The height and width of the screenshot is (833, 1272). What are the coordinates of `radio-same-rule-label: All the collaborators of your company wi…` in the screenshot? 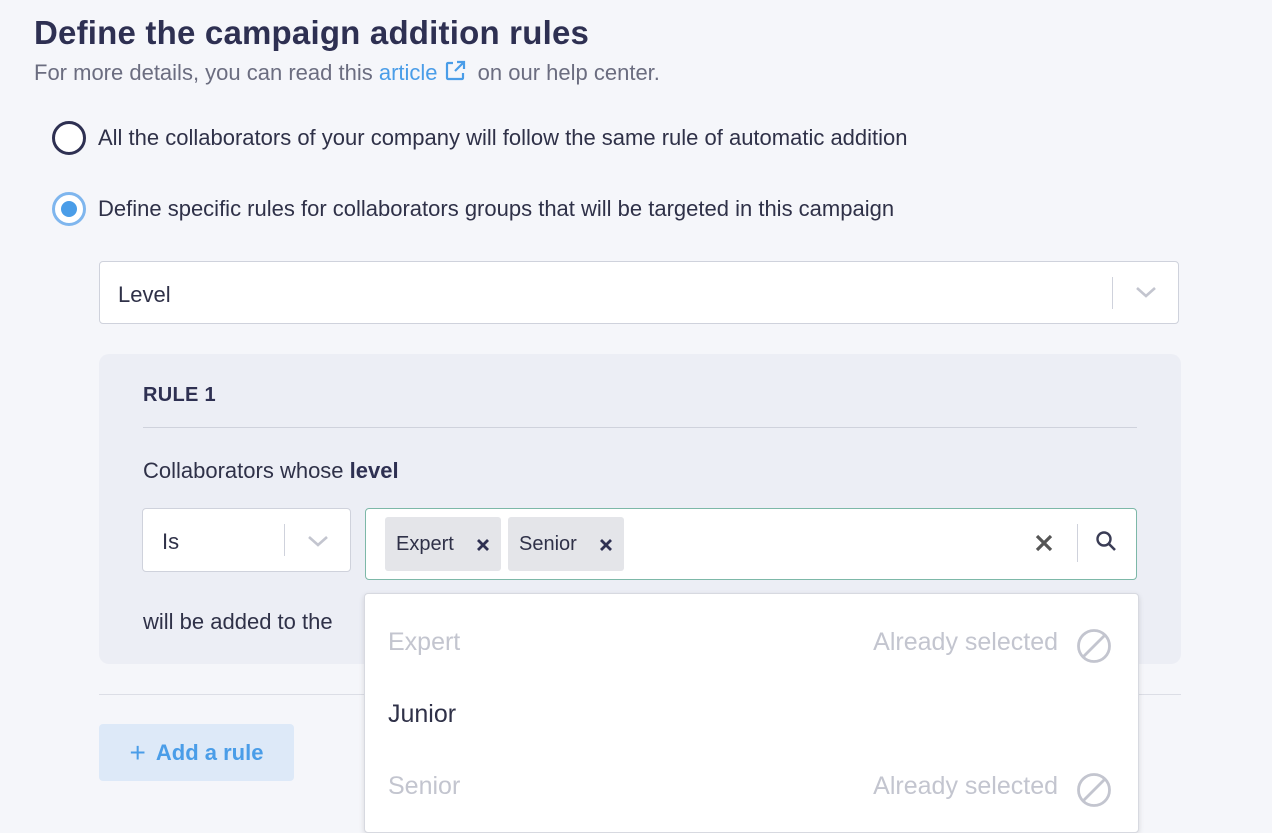 It's located at (503, 137).